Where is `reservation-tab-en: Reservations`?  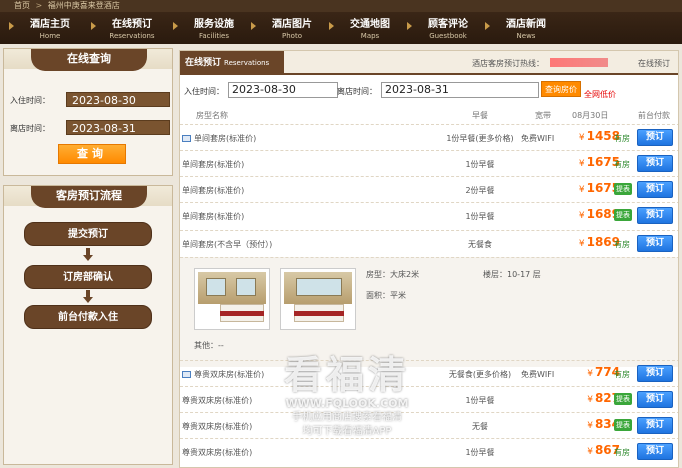 reservation-tab-en: Reservations is located at coordinates (247, 63).